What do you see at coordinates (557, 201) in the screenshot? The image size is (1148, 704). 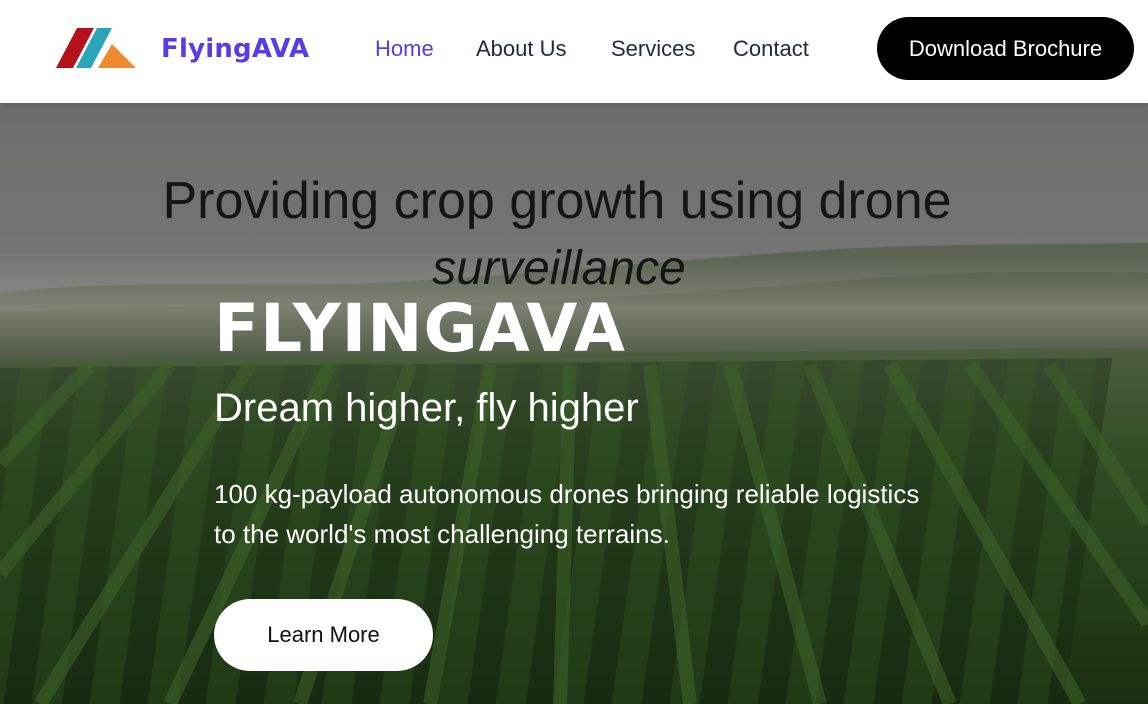 I see `banner-heading: Providing crop growth using drone` at bounding box center [557, 201].